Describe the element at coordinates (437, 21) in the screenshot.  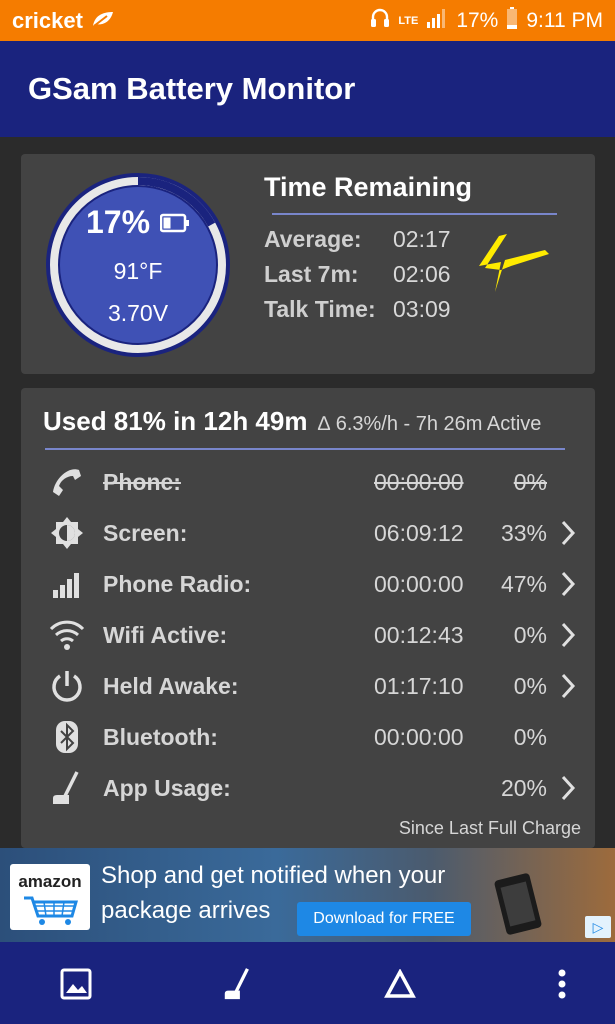
I see `signal-icon` at that location.